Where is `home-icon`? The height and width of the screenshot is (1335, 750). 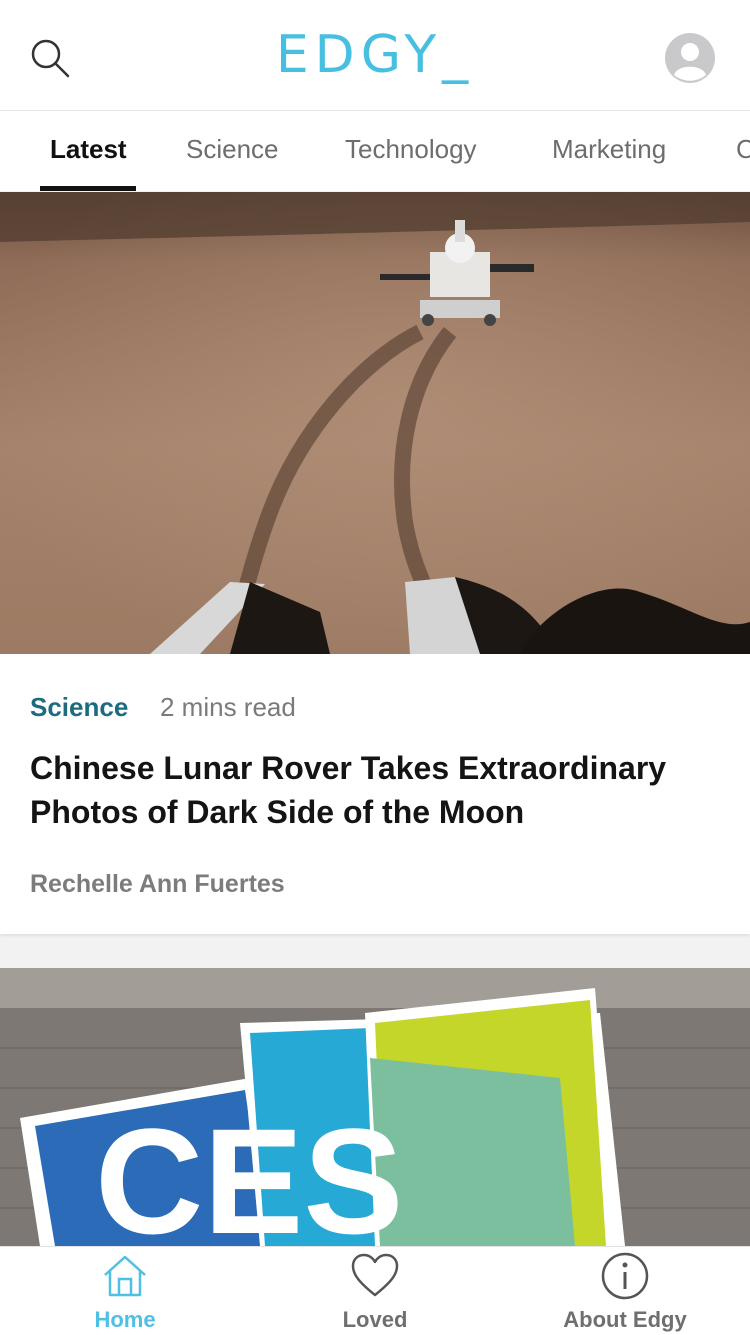
home-icon is located at coordinates (125, 1276).